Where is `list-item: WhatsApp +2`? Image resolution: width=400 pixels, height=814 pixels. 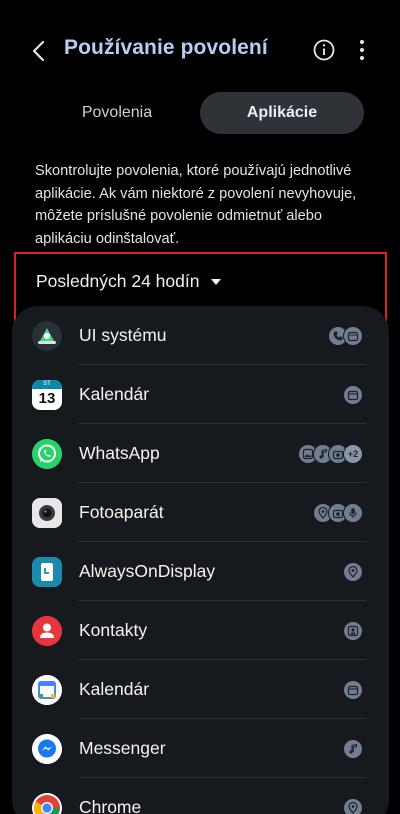
list-item: WhatsApp +2 is located at coordinates (200, 453).